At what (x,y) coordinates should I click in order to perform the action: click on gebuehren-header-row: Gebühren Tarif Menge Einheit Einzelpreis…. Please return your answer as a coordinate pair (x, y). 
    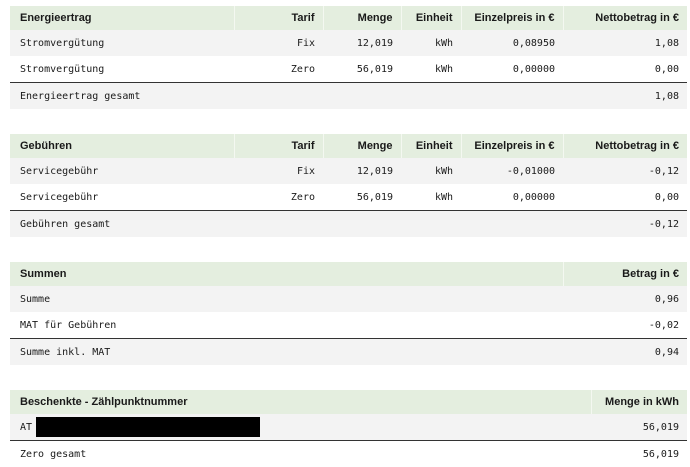
    Looking at the image, I should click on (348, 146).